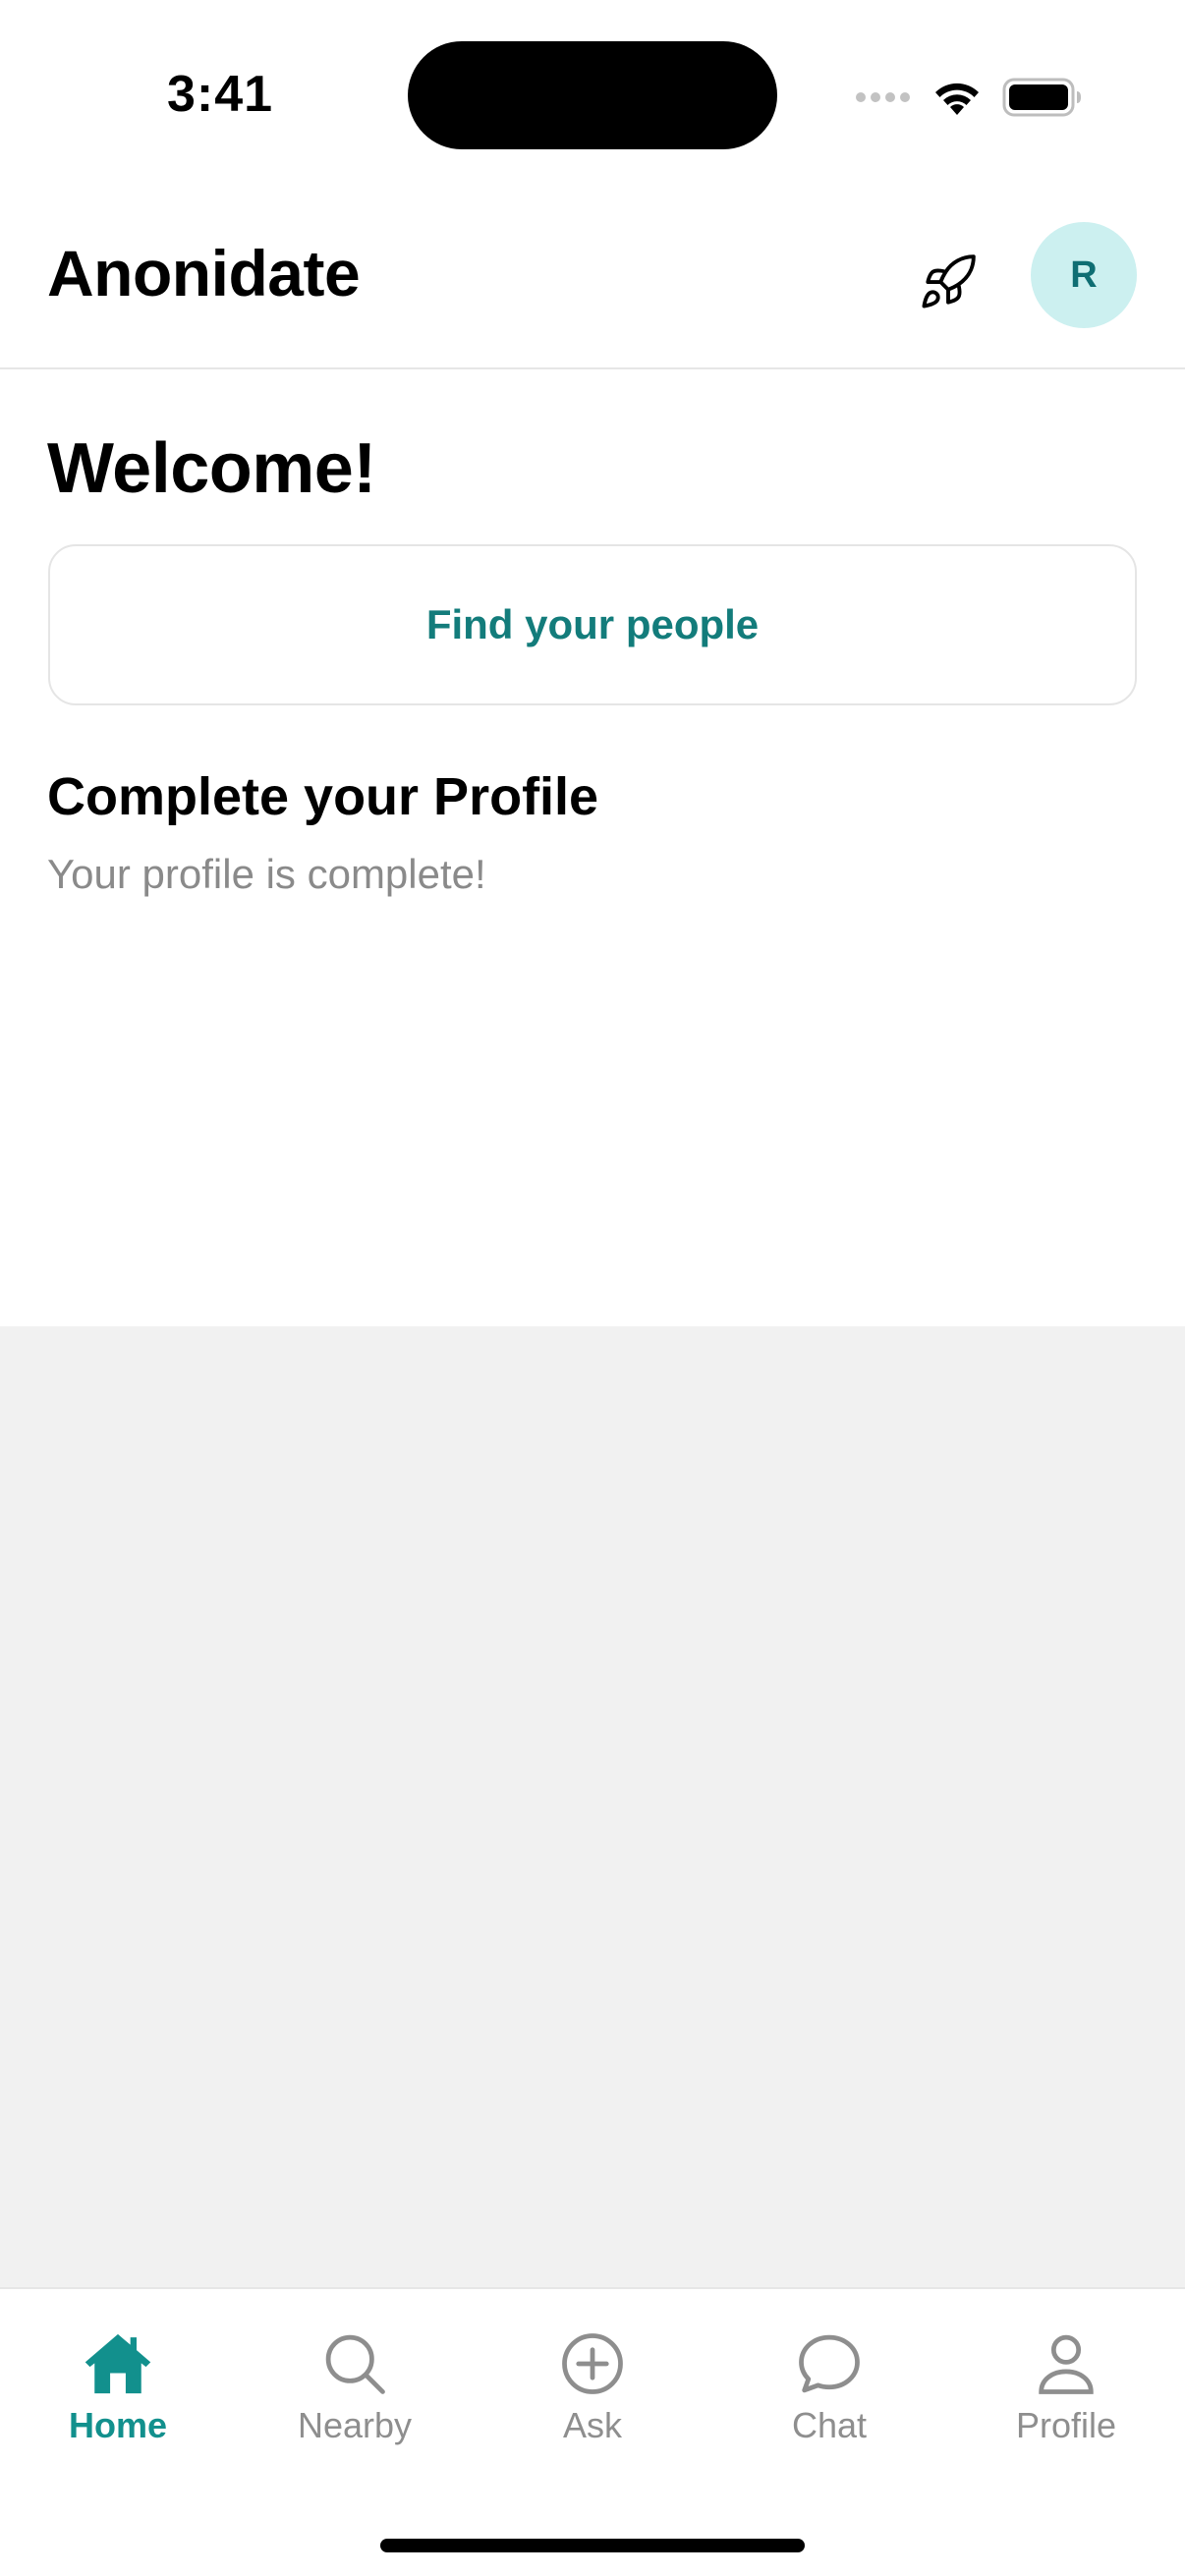 This screenshot has height=2576, width=1185. Describe the element at coordinates (204, 273) in the screenshot. I see `app-title: Anonidate` at that location.